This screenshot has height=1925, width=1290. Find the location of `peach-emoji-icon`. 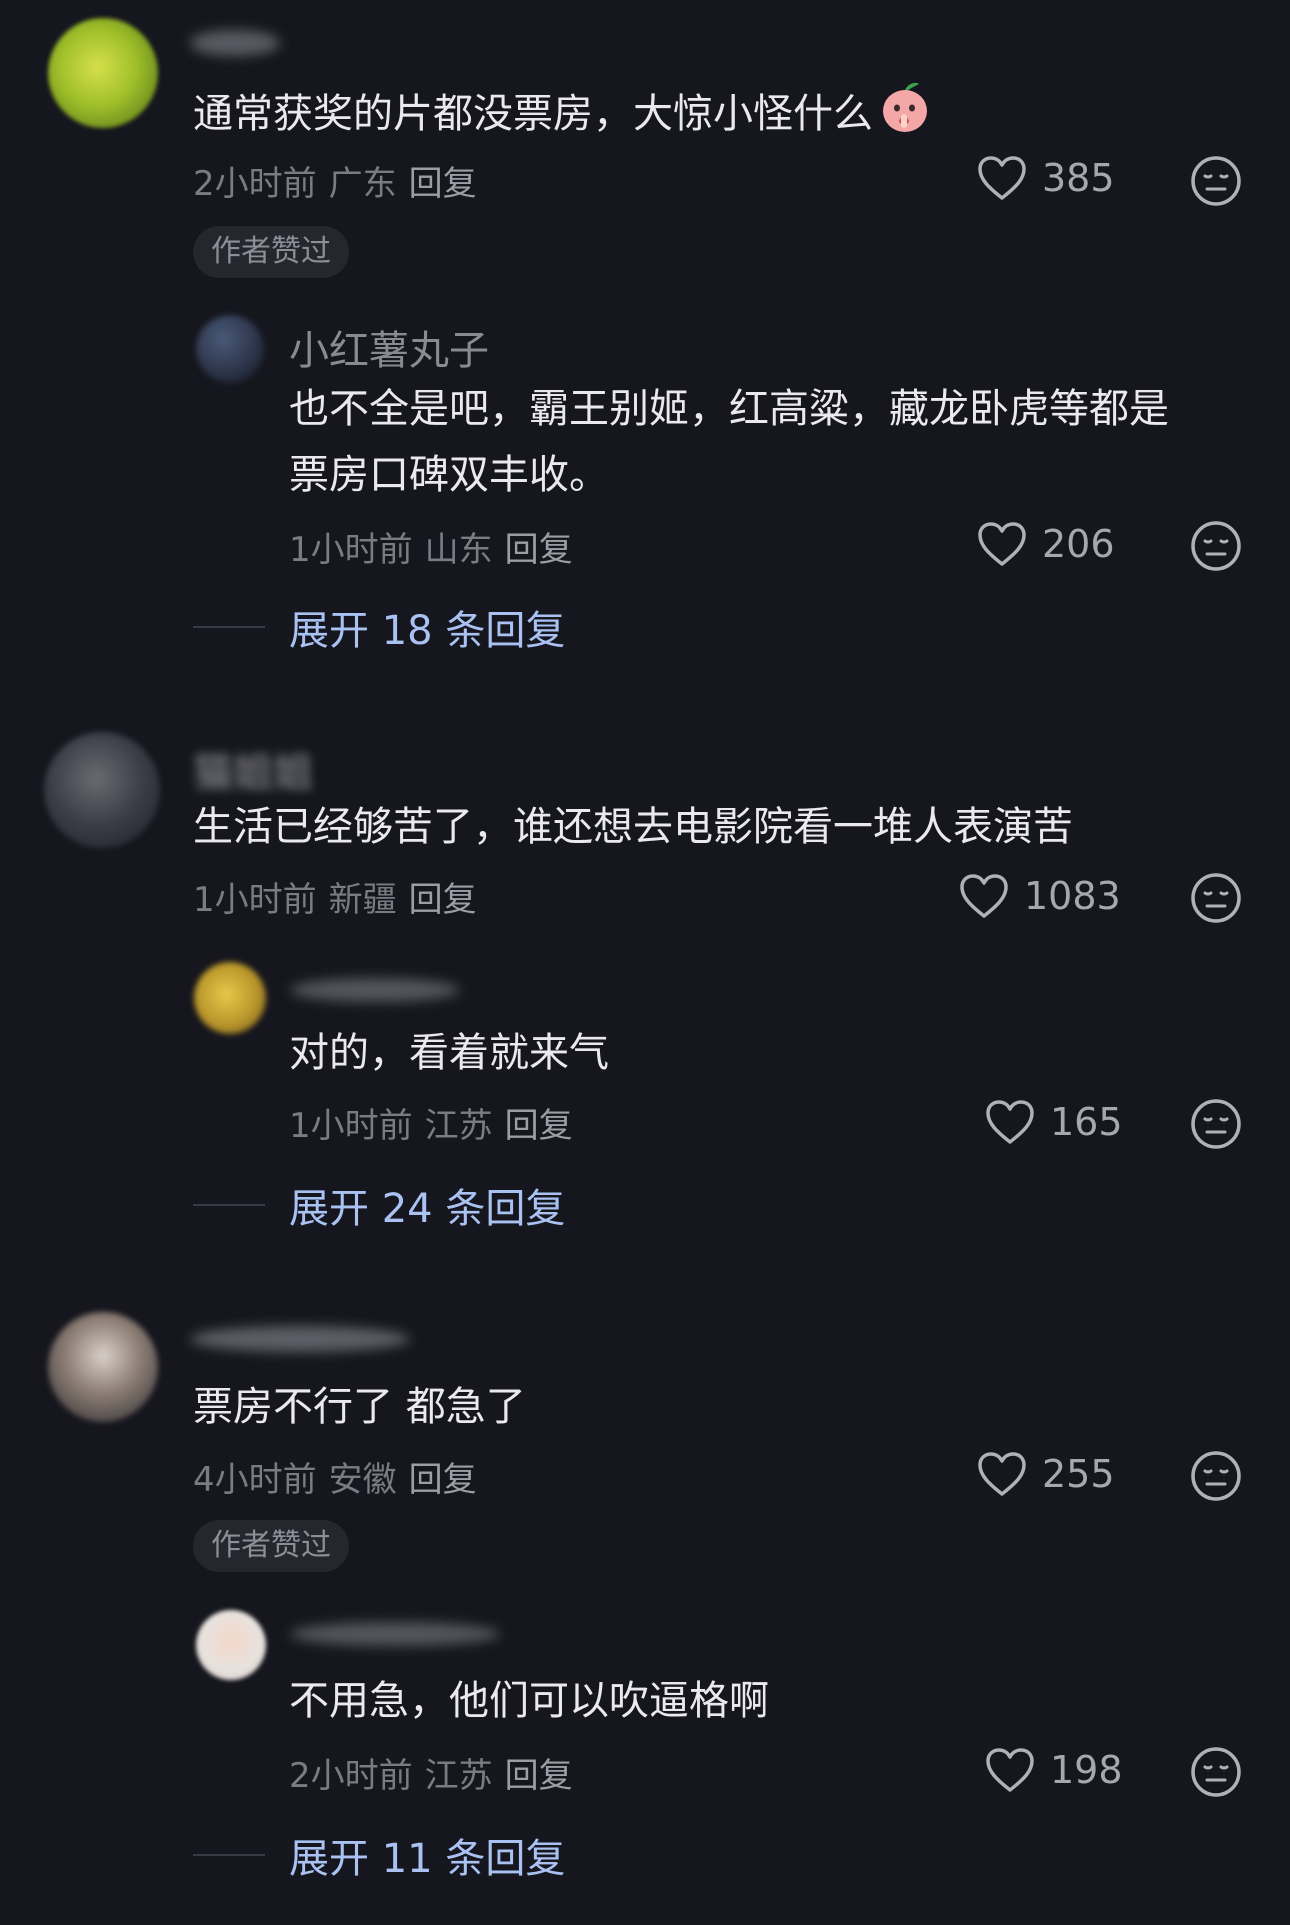

peach-emoji-icon is located at coordinates (905, 116).